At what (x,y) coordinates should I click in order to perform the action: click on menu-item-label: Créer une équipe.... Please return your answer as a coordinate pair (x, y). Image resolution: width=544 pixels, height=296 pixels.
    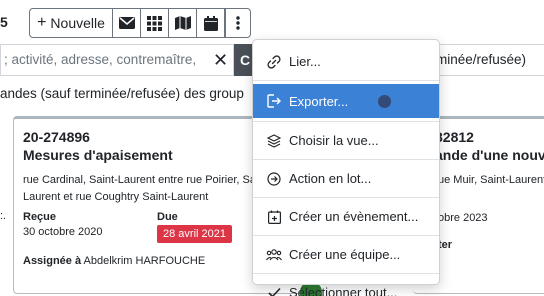
    Looking at the image, I should click on (345, 254).